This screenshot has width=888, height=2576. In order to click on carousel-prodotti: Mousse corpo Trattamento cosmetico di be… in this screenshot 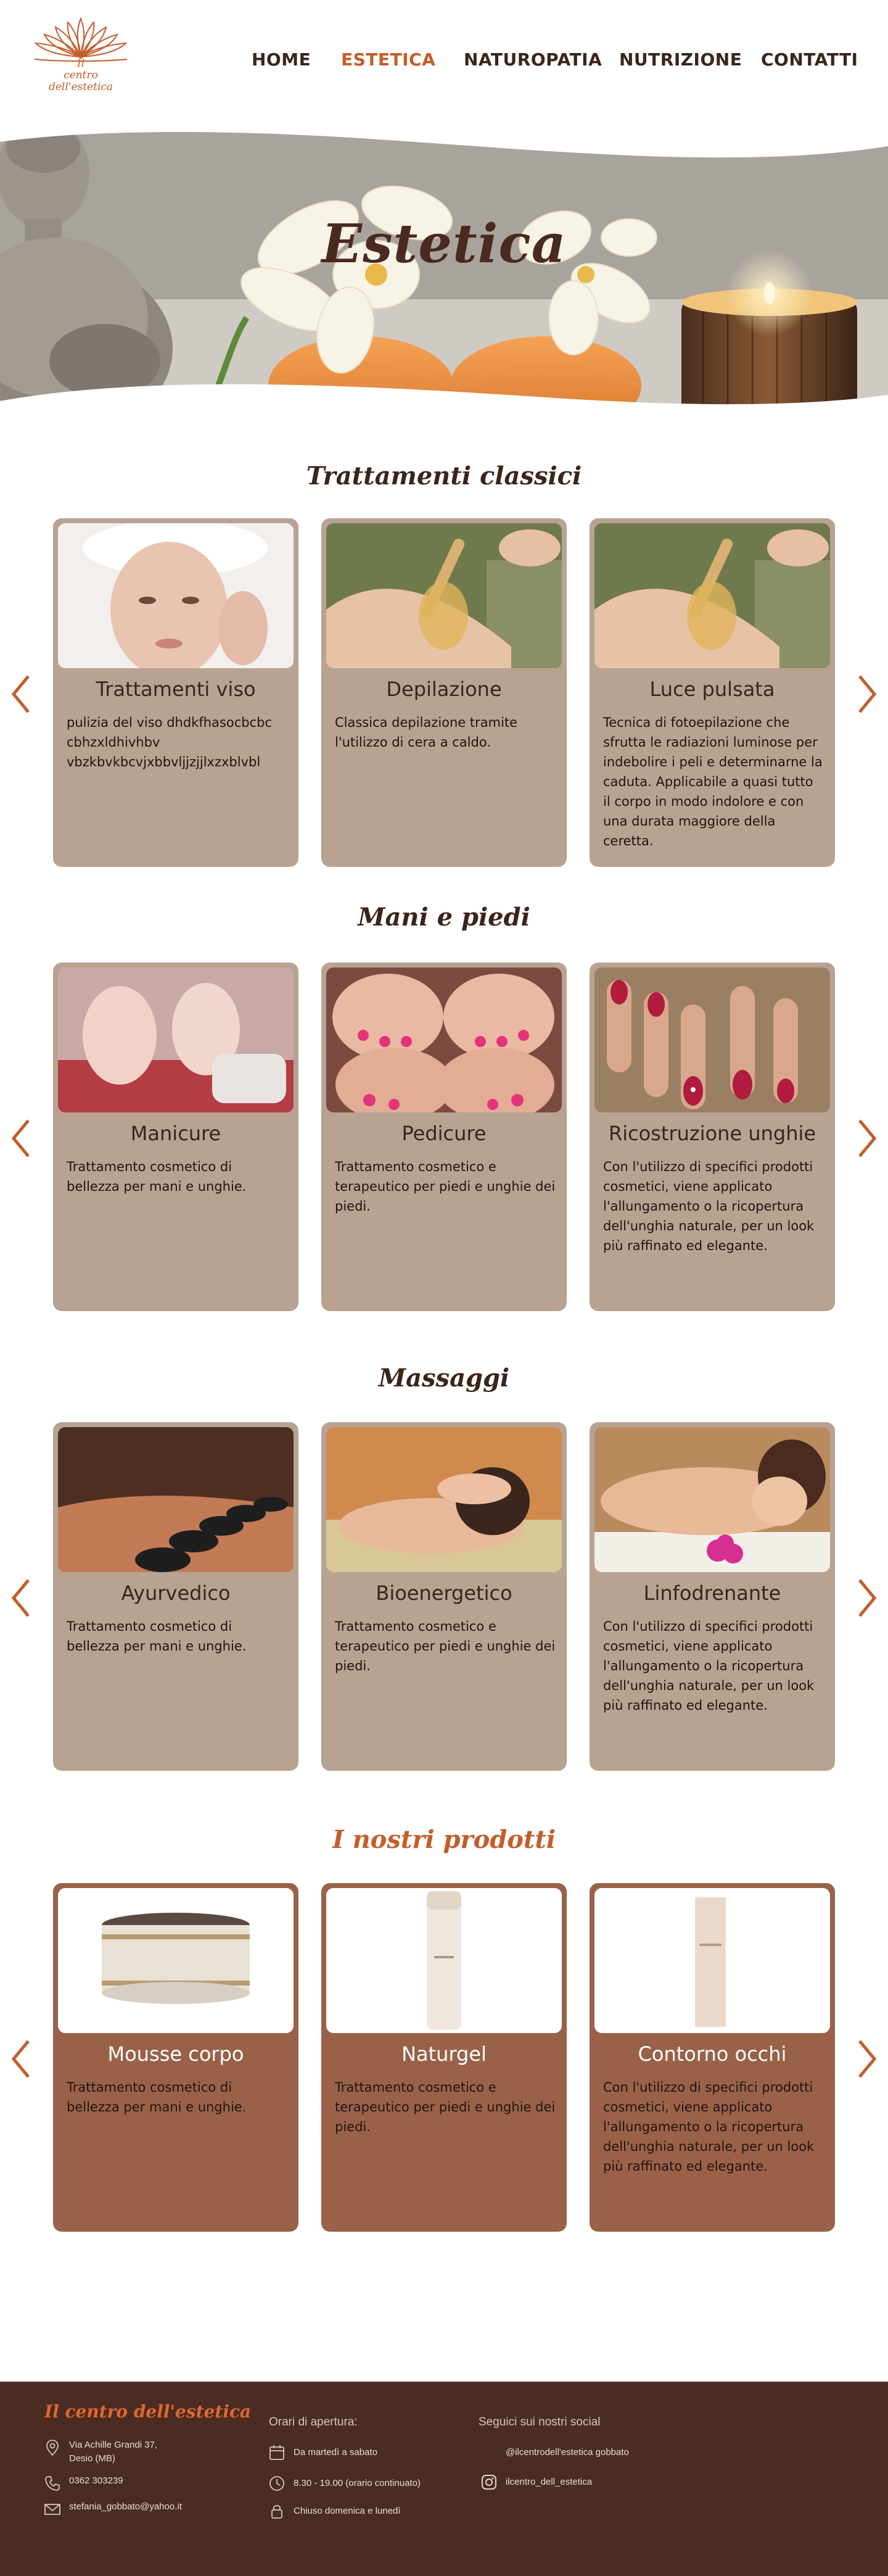, I will do `click(444, 2057)`.